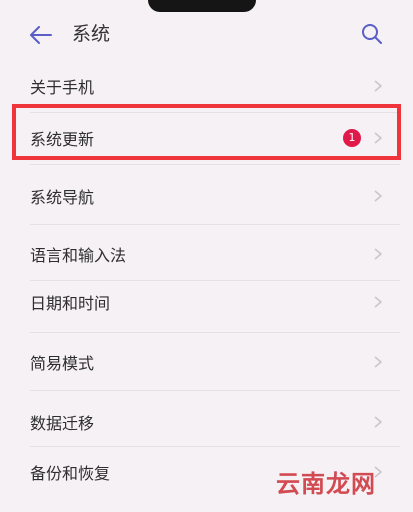 Image resolution: width=413 pixels, height=512 pixels. Describe the element at coordinates (206, 362) in the screenshot. I see `settings-item-simple-mode: 简易模式` at that location.